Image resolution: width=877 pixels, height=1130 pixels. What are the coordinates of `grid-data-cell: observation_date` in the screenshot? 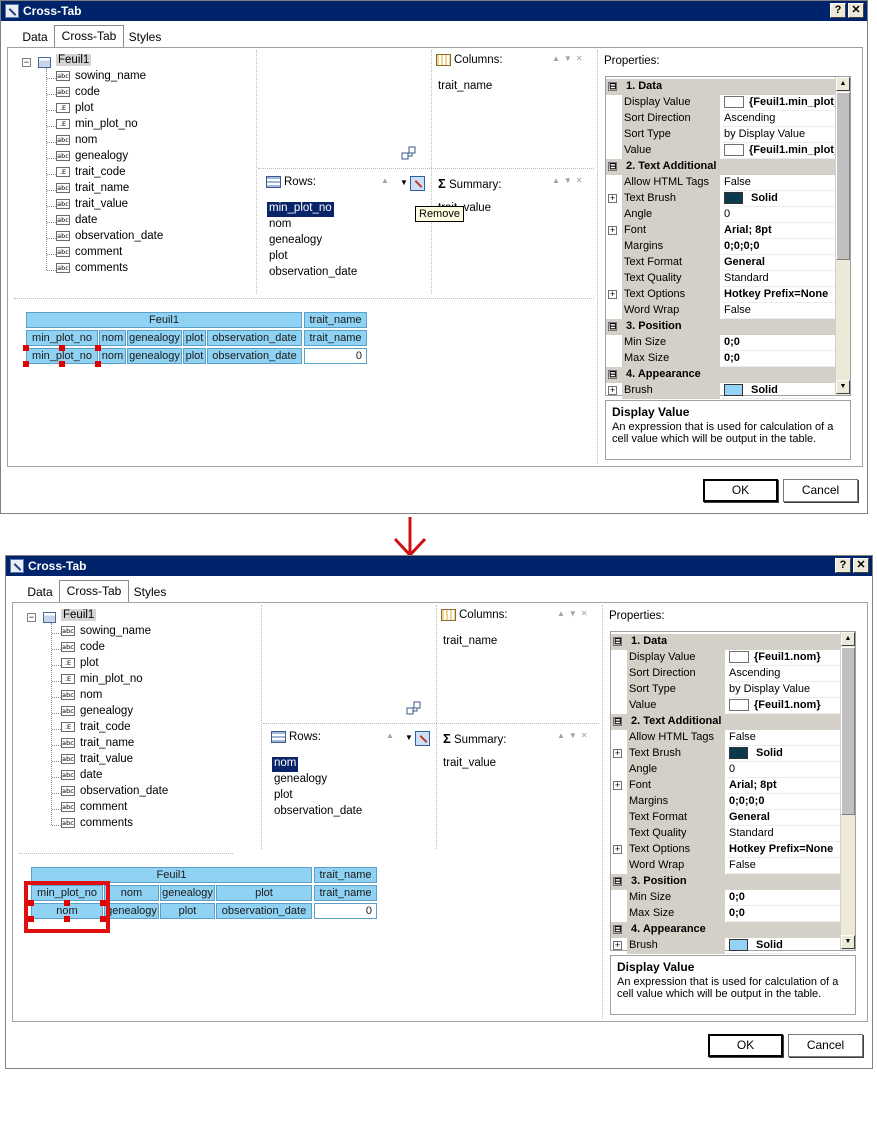 It's located at (264, 911).